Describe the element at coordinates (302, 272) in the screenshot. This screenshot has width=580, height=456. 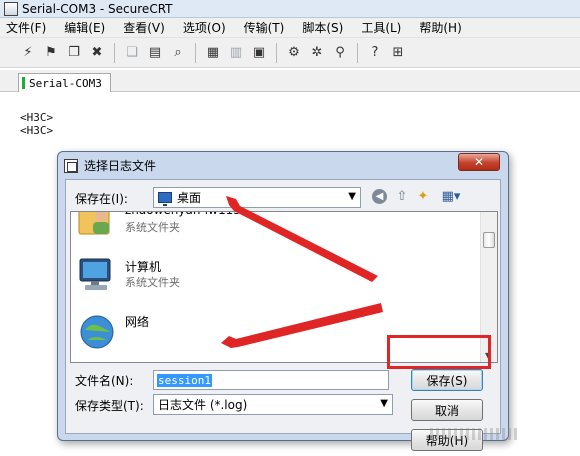
I see `annotation-arrows` at that location.